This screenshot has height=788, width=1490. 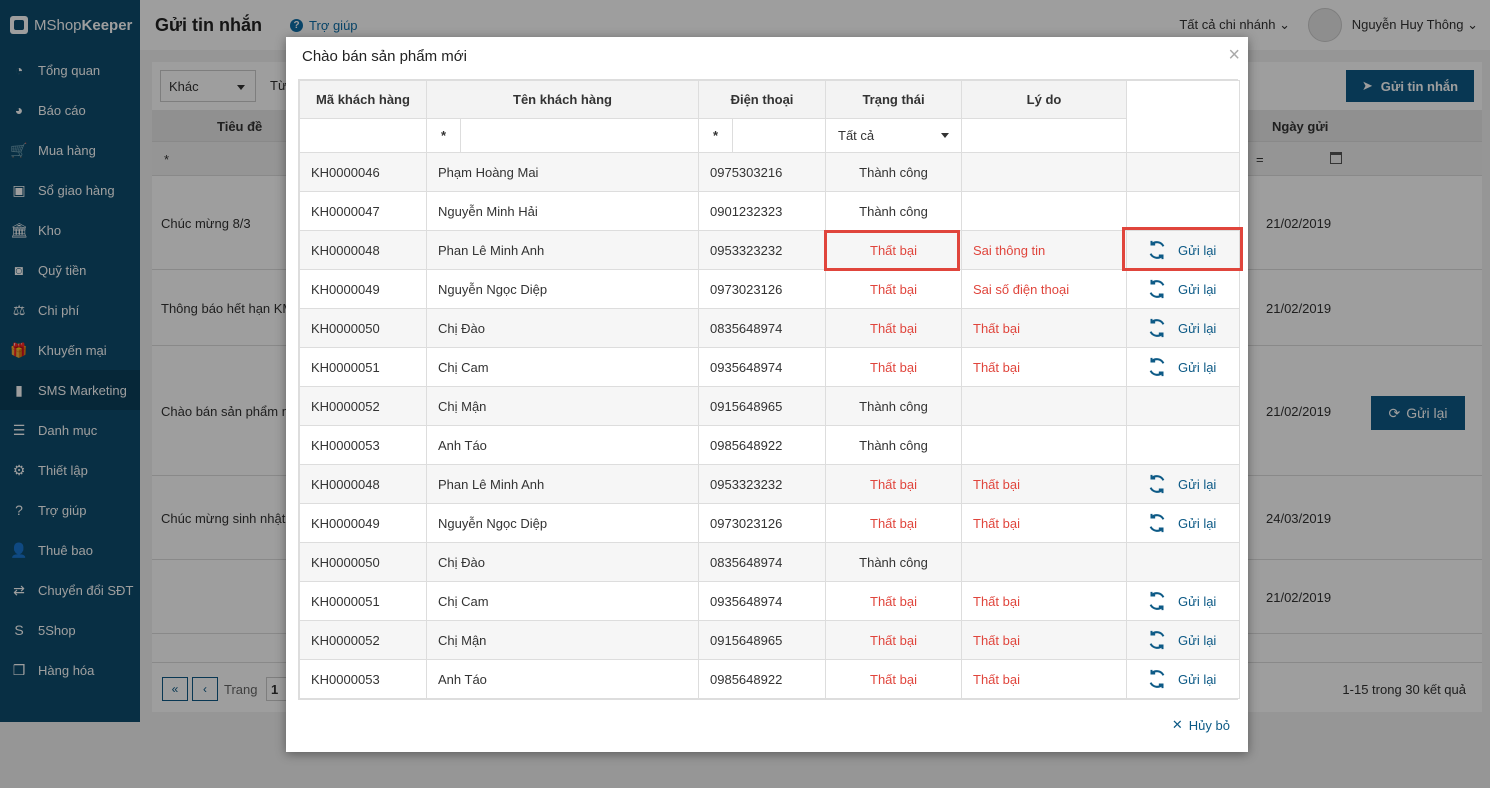 What do you see at coordinates (562, 135) in the screenshot?
I see `filter-customer-name: *` at bounding box center [562, 135].